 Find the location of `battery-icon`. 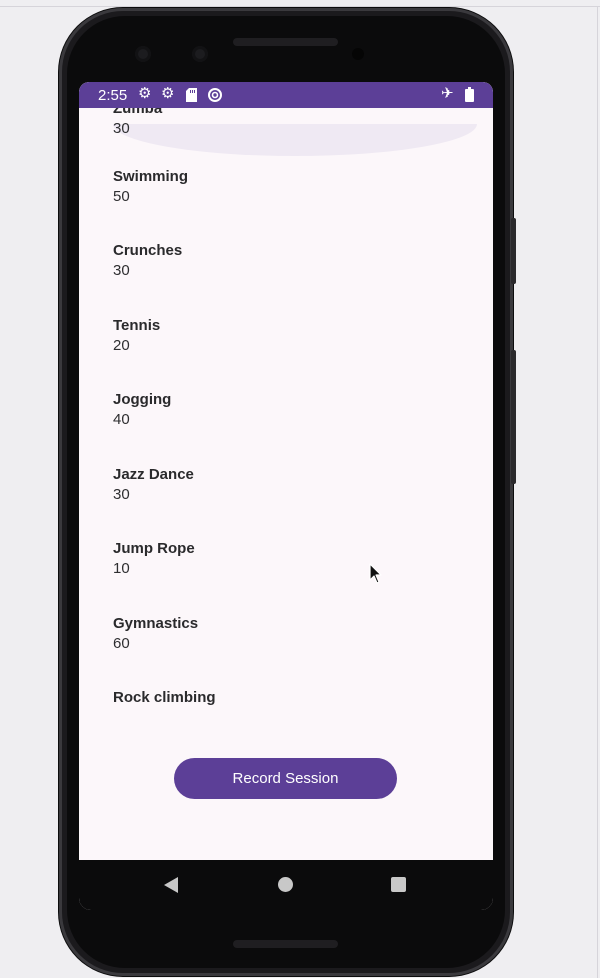

battery-icon is located at coordinates (469, 94).